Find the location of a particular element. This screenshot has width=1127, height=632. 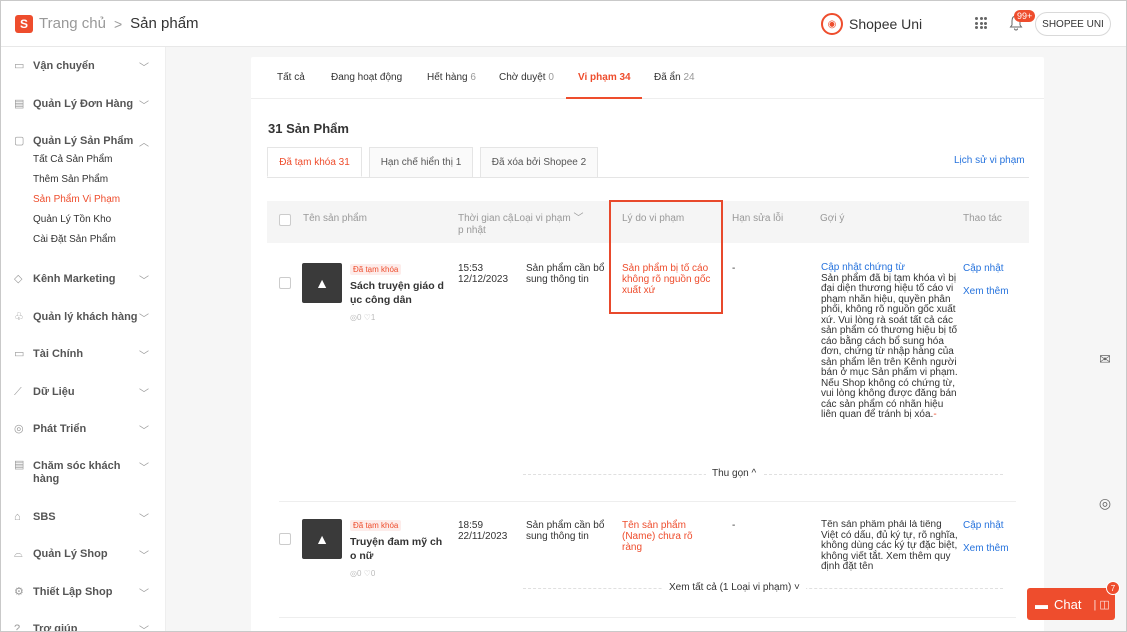

tab-pending: Chờ duyệt 0 is located at coordinates (526, 77).